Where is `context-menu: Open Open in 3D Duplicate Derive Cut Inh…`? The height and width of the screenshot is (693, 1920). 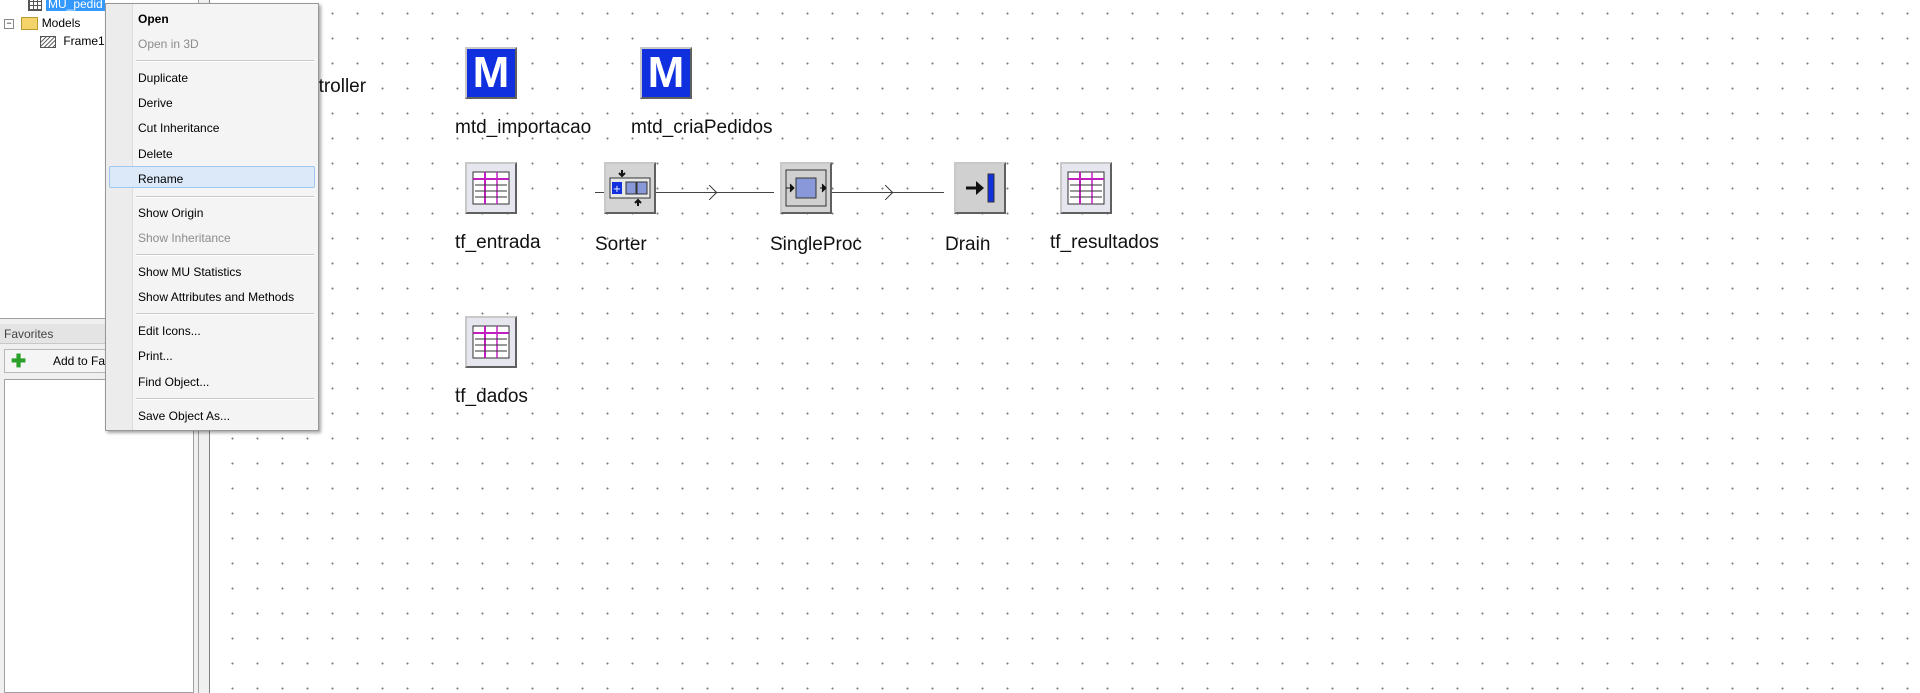
context-menu: Open Open in 3D Duplicate Derive Cut Inh… is located at coordinates (212, 217).